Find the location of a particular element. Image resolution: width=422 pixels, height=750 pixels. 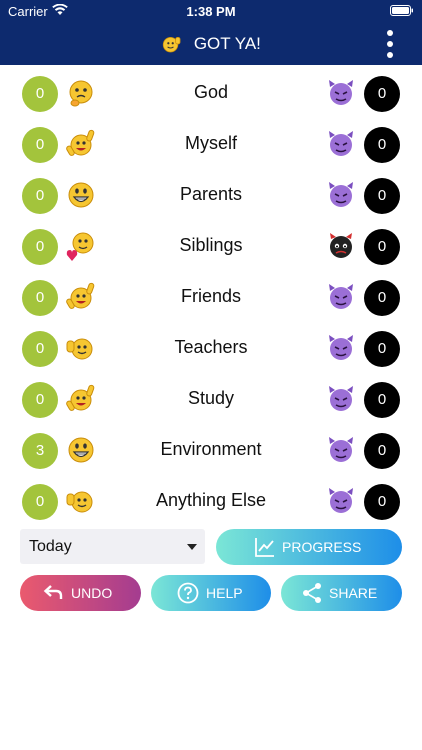

progress-button: PROGRESS is located at coordinates (309, 547).